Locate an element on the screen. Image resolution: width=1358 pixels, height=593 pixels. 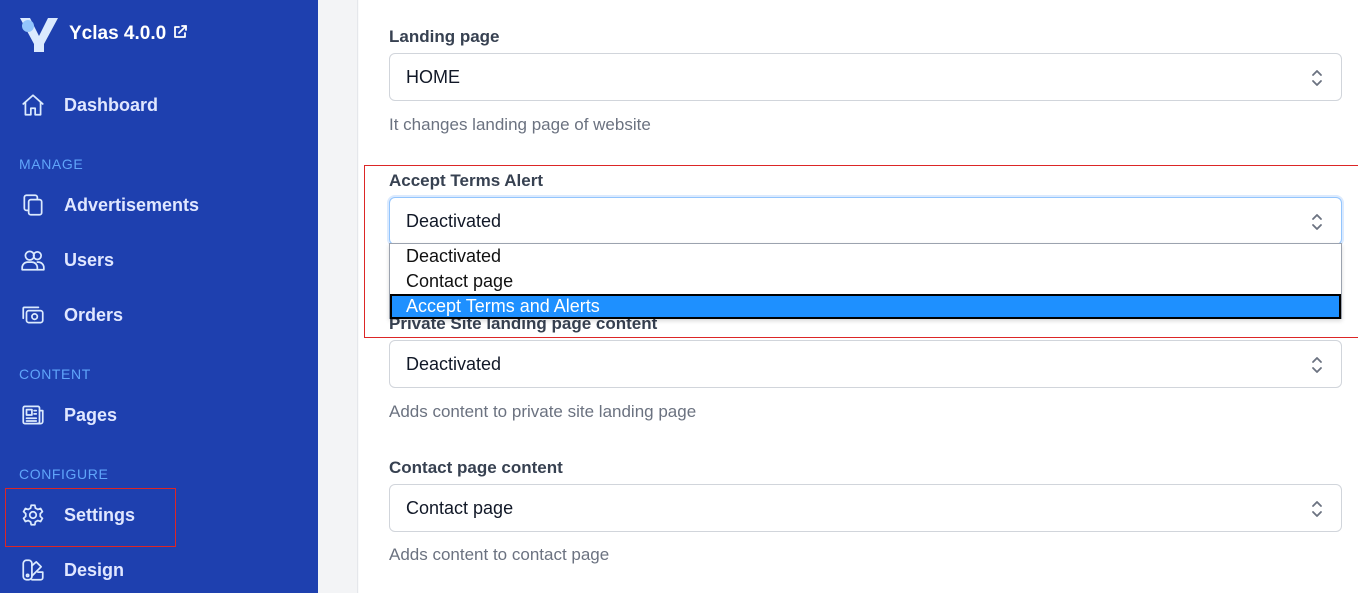
sidebar-item-pages: Pages is located at coordinates (67, 415).